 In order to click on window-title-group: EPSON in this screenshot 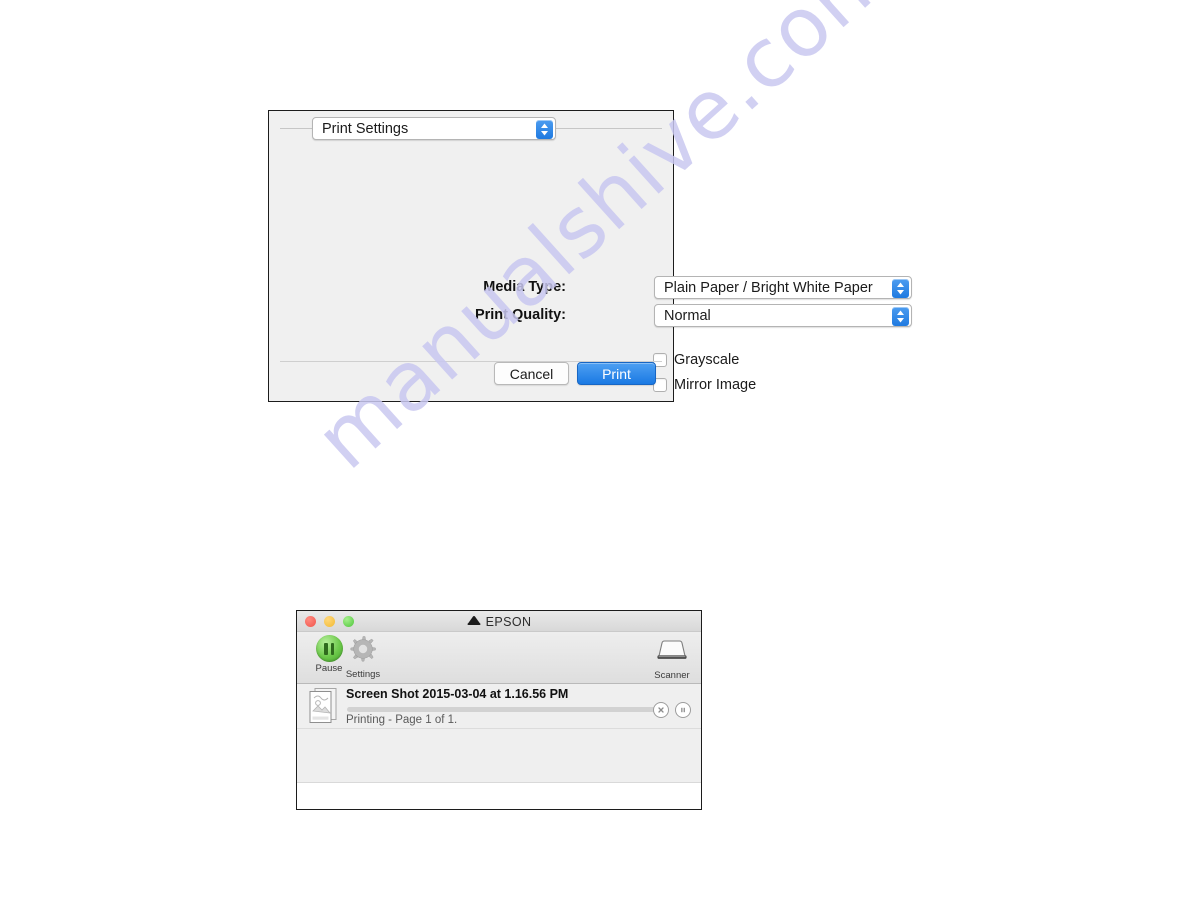, I will do `click(499, 622)`.